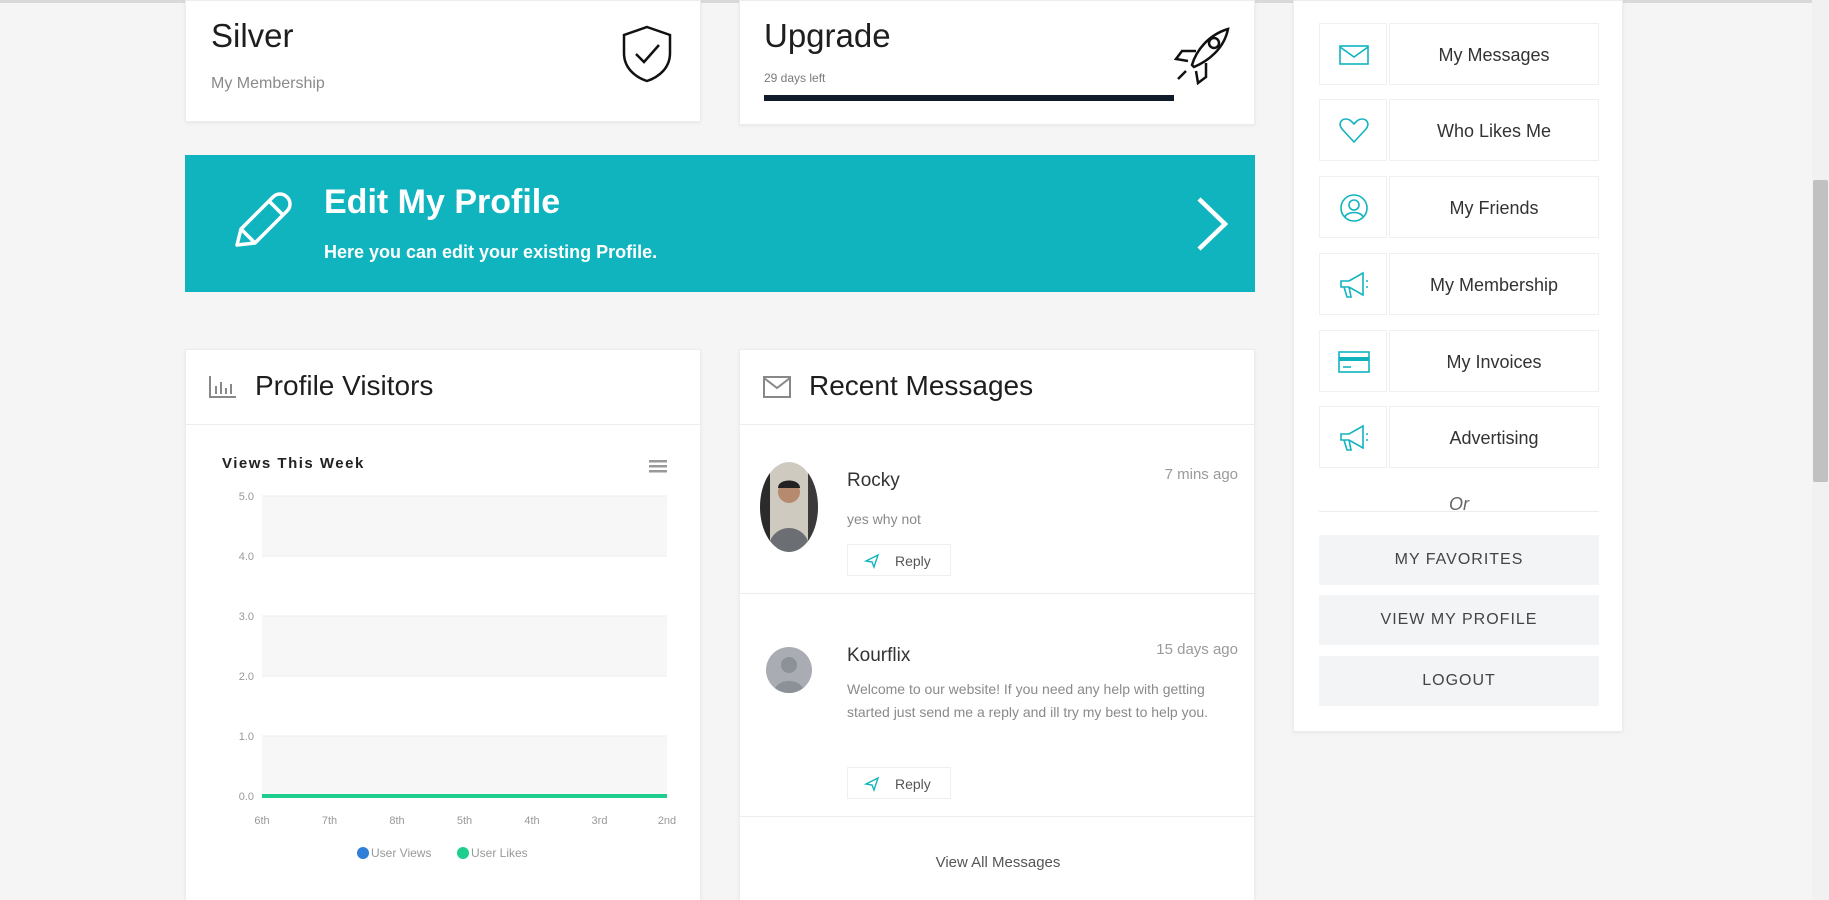  What do you see at coordinates (1459, 560) in the screenshot?
I see `my-favorites-button: MY FAVORITES` at bounding box center [1459, 560].